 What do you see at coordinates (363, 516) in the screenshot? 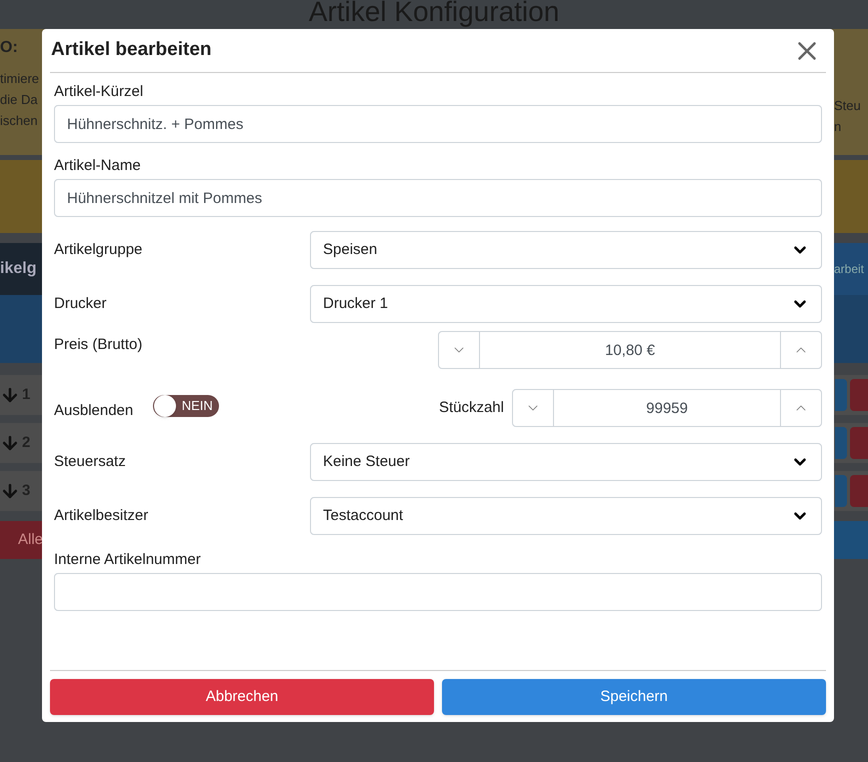
I see `select-value: Testaccount` at bounding box center [363, 516].